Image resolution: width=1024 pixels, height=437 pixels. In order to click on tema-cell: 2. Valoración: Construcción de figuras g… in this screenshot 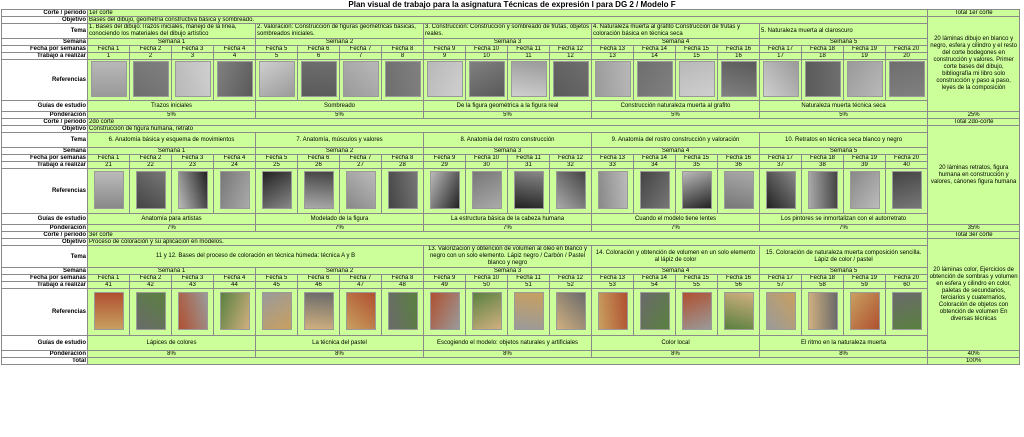, I will do `click(339, 31)`.